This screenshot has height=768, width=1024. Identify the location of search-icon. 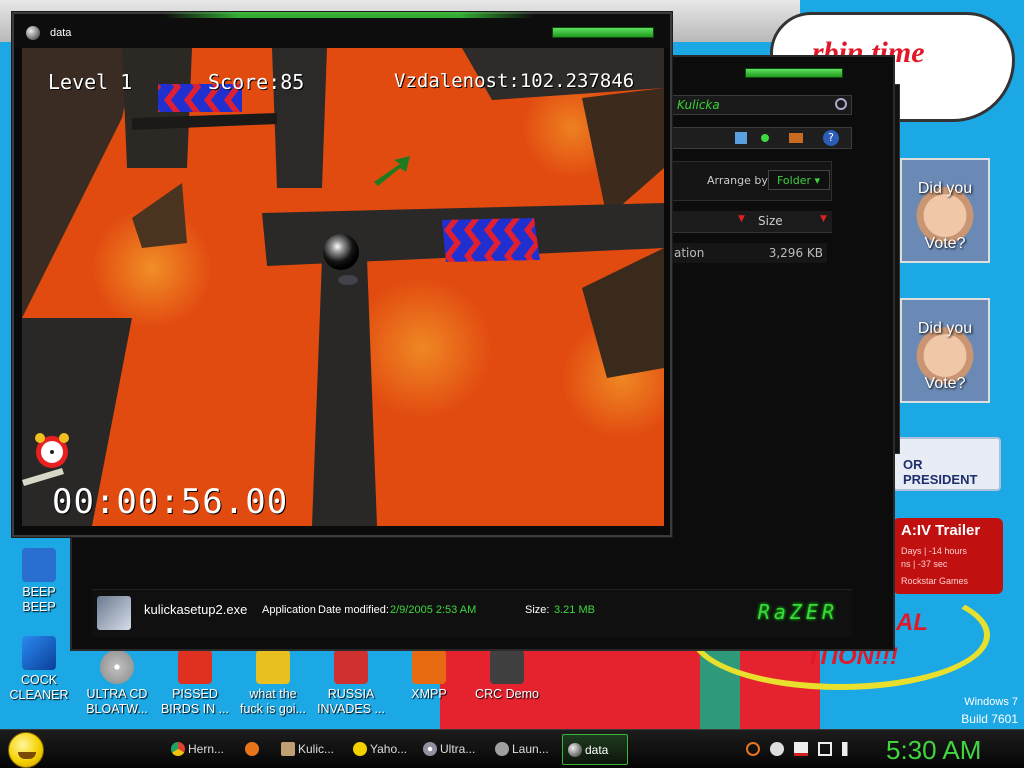
(841, 104).